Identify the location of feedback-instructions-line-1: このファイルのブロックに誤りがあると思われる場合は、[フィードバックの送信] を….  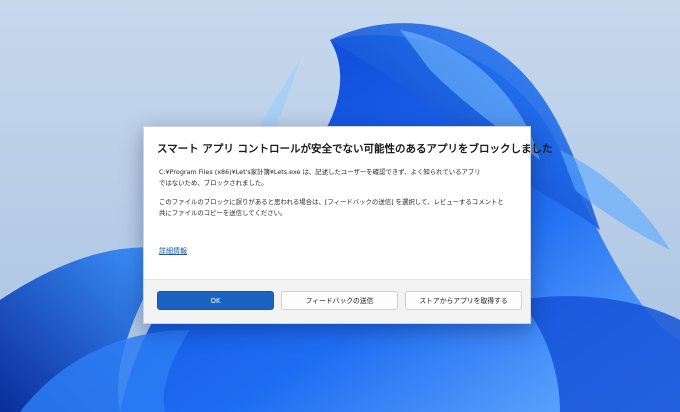
(331, 202).